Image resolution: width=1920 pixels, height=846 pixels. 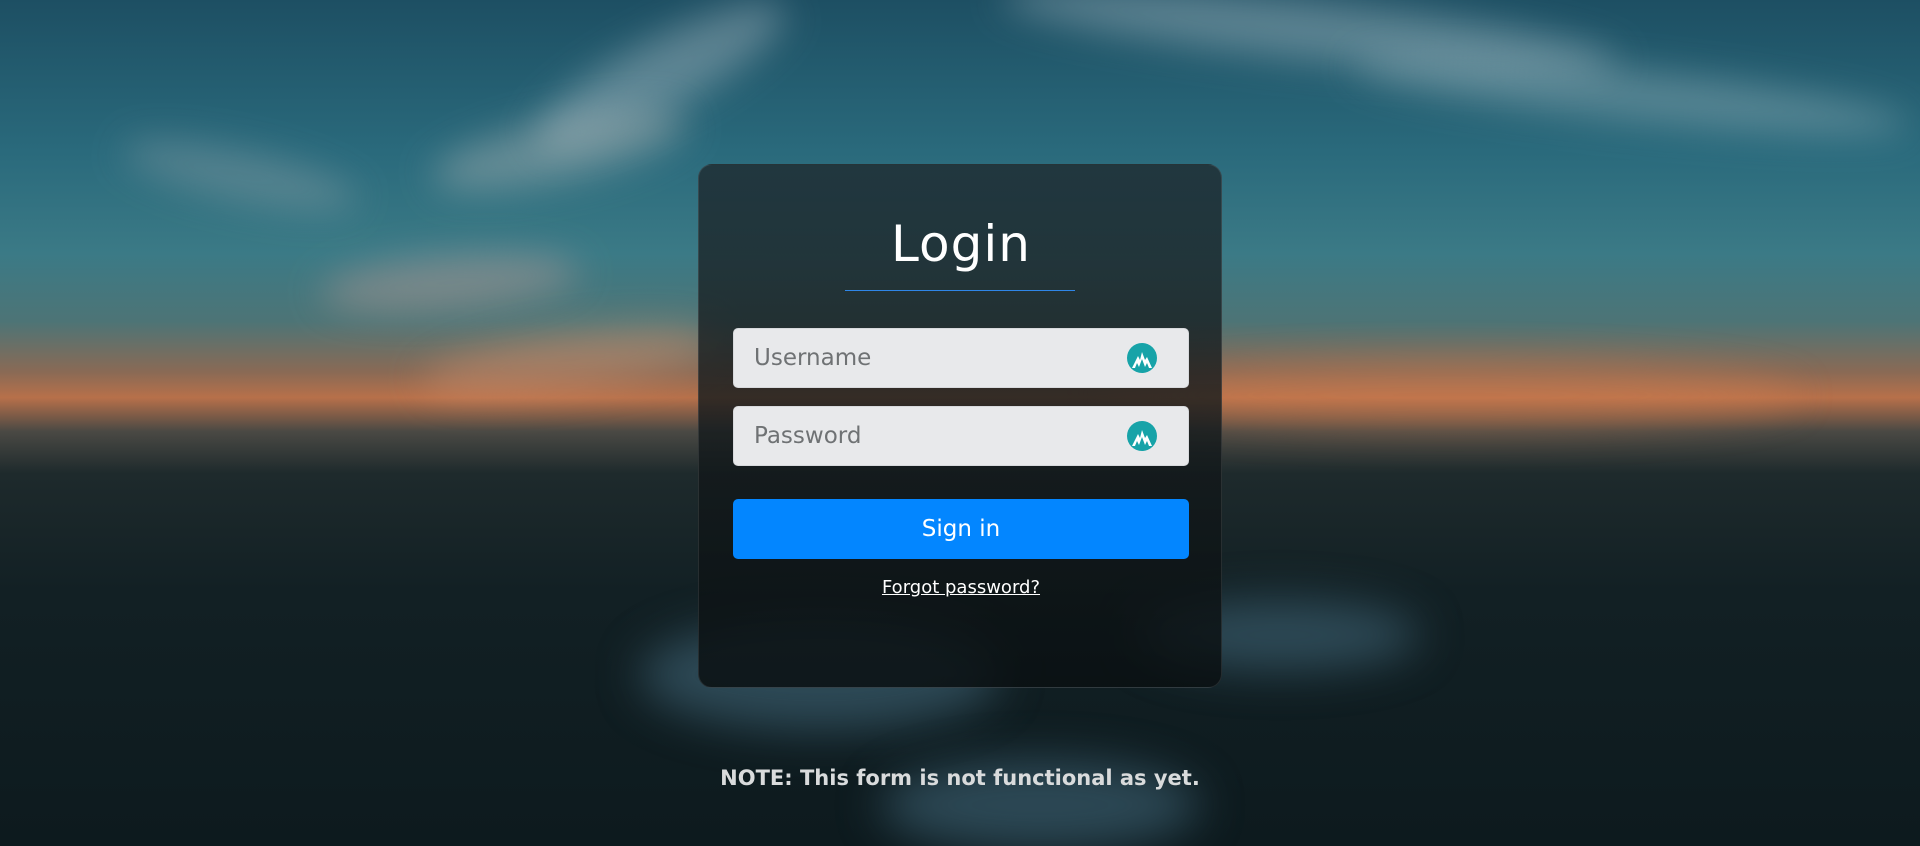 What do you see at coordinates (960, 290) in the screenshot?
I see `title-underline` at bounding box center [960, 290].